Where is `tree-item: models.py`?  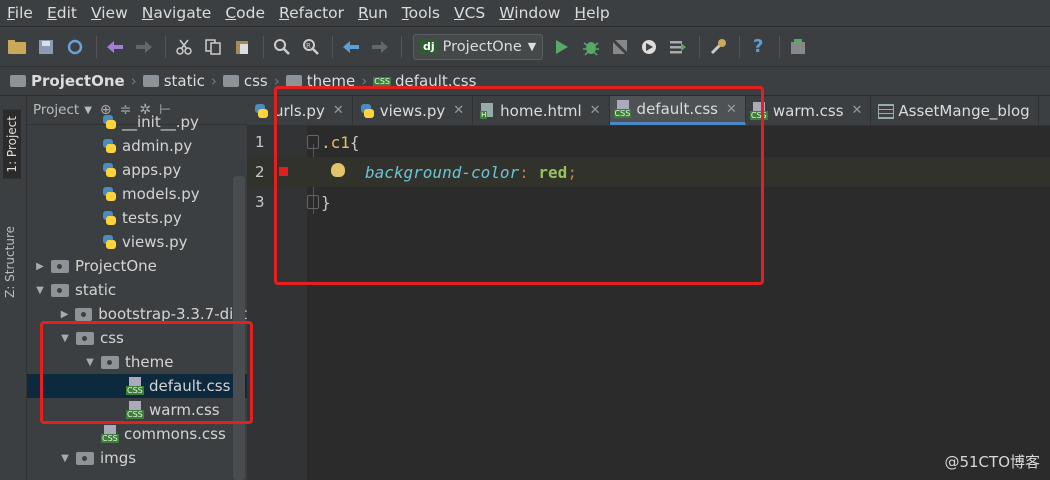 tree-item: models.py is located at coordinates (137, 194).